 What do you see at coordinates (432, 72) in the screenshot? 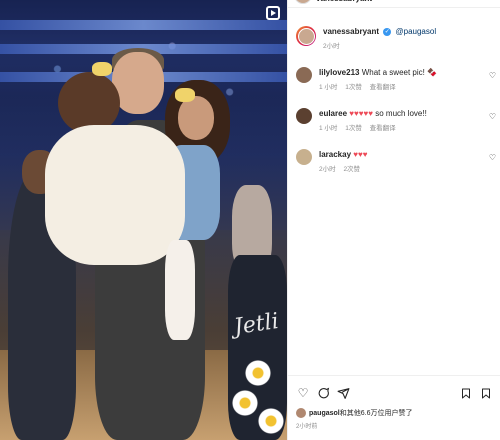
I see `comment-emoji: 🍫` at bounding box center [432, 72].